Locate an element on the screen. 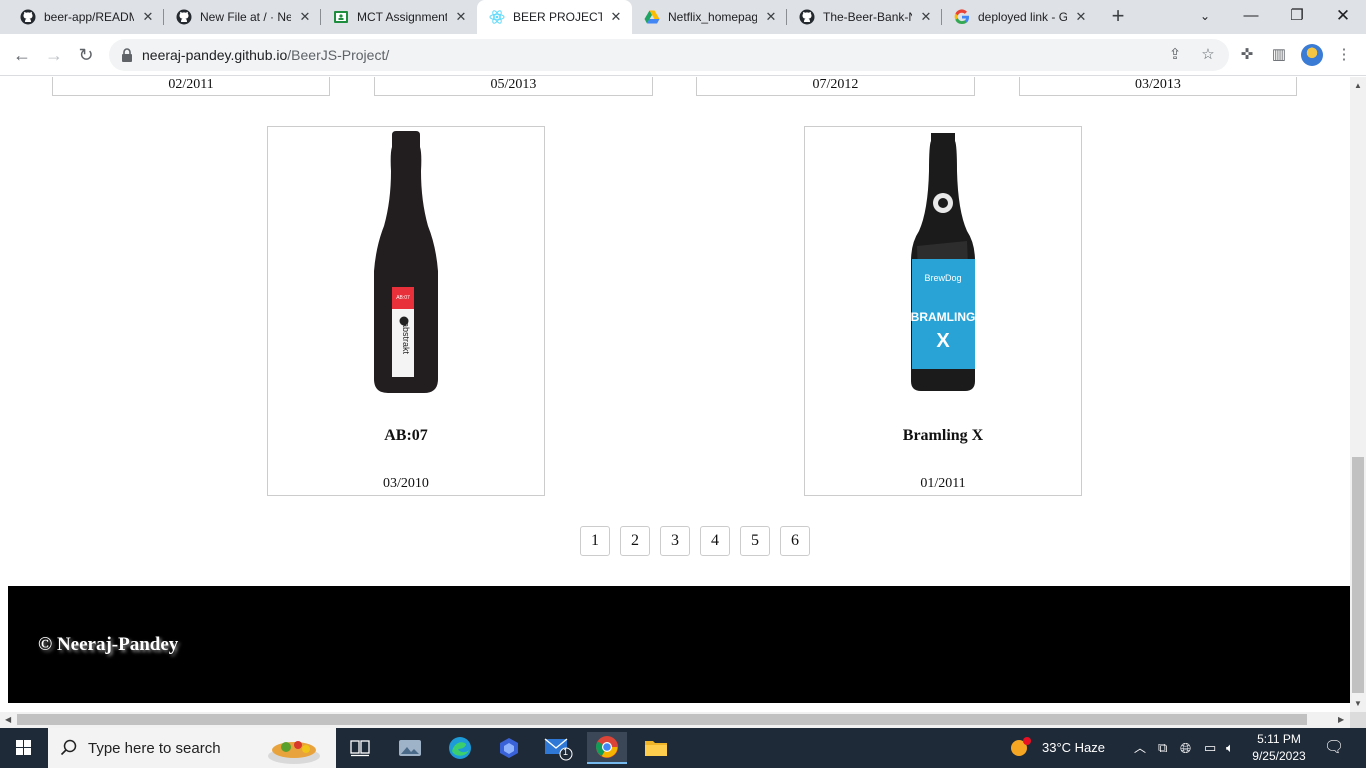  copilot-app-icon is located at coordinates (509, 748).